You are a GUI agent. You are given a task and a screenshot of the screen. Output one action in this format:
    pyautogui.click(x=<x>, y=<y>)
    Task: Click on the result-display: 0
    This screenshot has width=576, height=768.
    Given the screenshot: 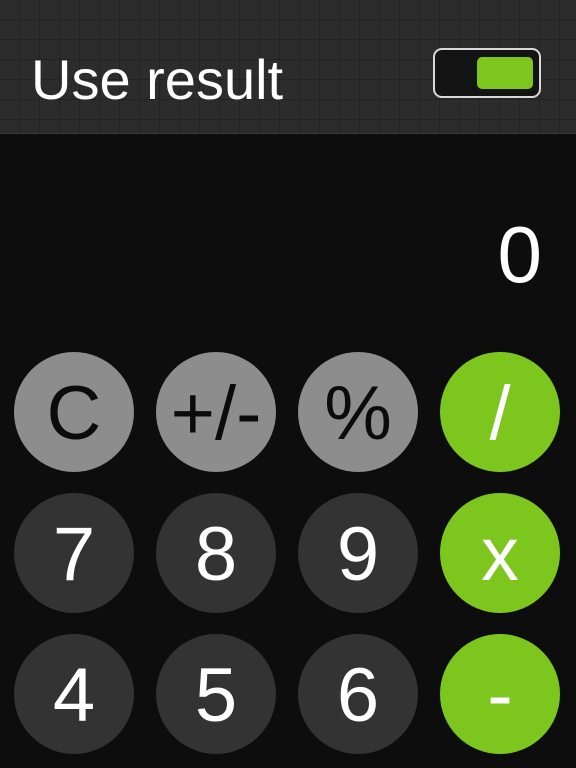 What is the action you would take?
    pyautogui.click(x=520, y=254)
    